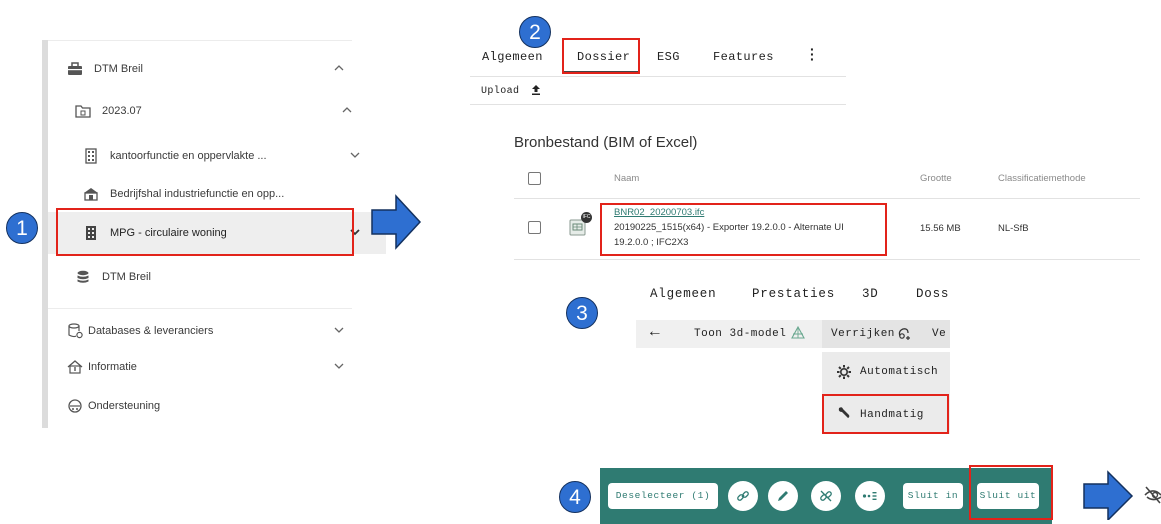 The image size is (1161, 524). What do you see at coordinates (668, 57) in the screenshot?
I see `tab-esg: ESG` at bounding box center [668, 57].